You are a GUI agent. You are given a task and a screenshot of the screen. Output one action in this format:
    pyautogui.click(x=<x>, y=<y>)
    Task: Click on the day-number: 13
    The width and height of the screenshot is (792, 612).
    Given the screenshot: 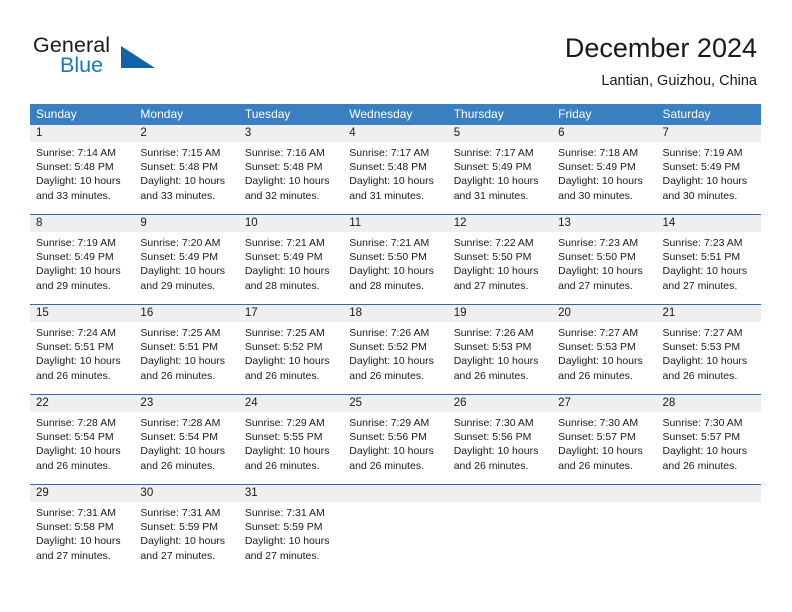 What is the action you would take?
    pyautogui.click(x=564, y=223)
    